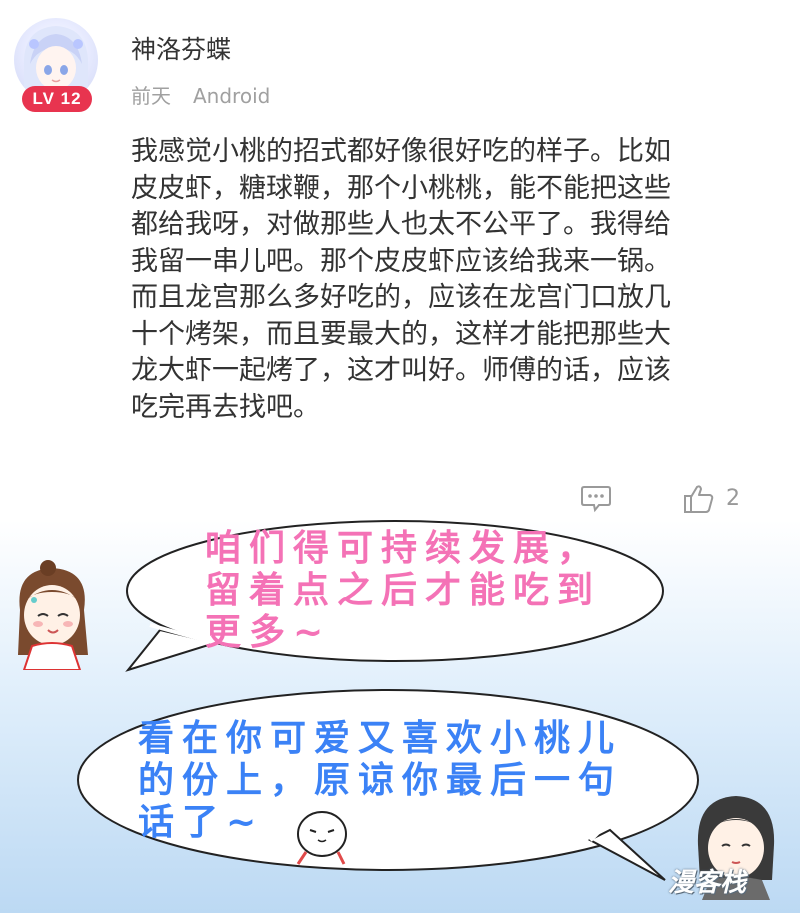 This screenshot has height=913, width=800. Describe the element at coordinates (53, 615) in the screenshot. I see `girl-character-illustration` at that location.